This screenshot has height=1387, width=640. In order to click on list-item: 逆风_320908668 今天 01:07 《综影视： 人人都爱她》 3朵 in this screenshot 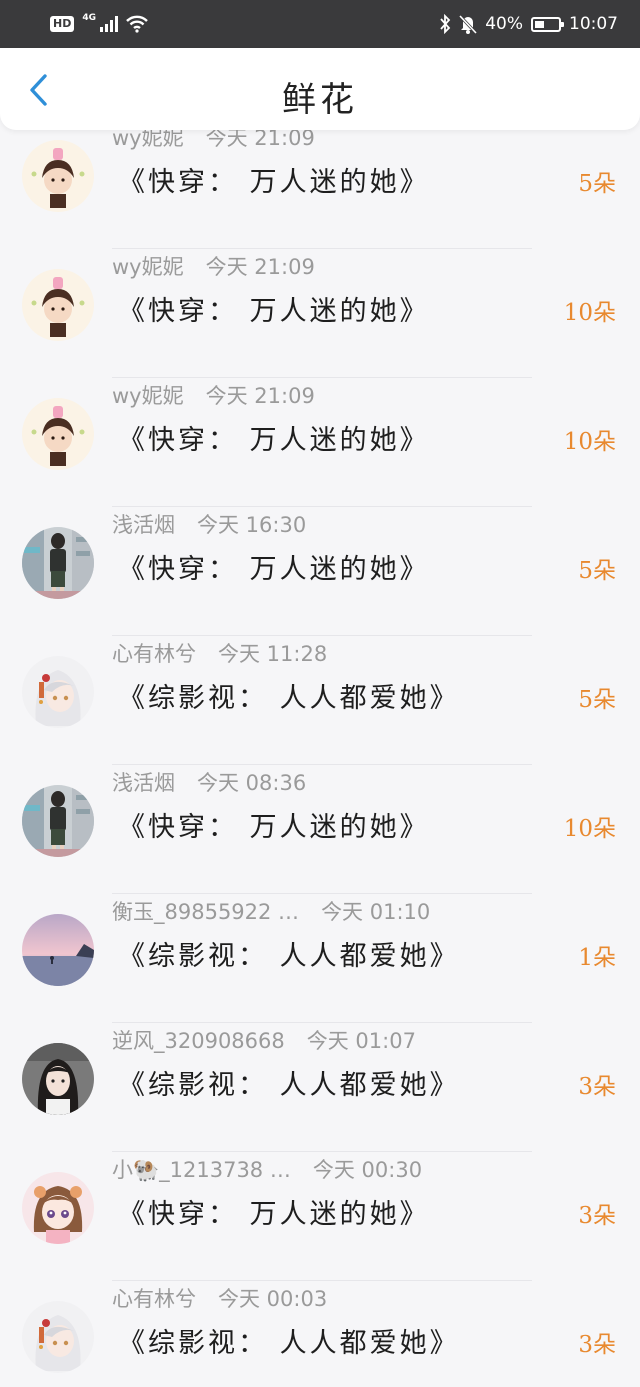, I will do `click(320, 1087)`.